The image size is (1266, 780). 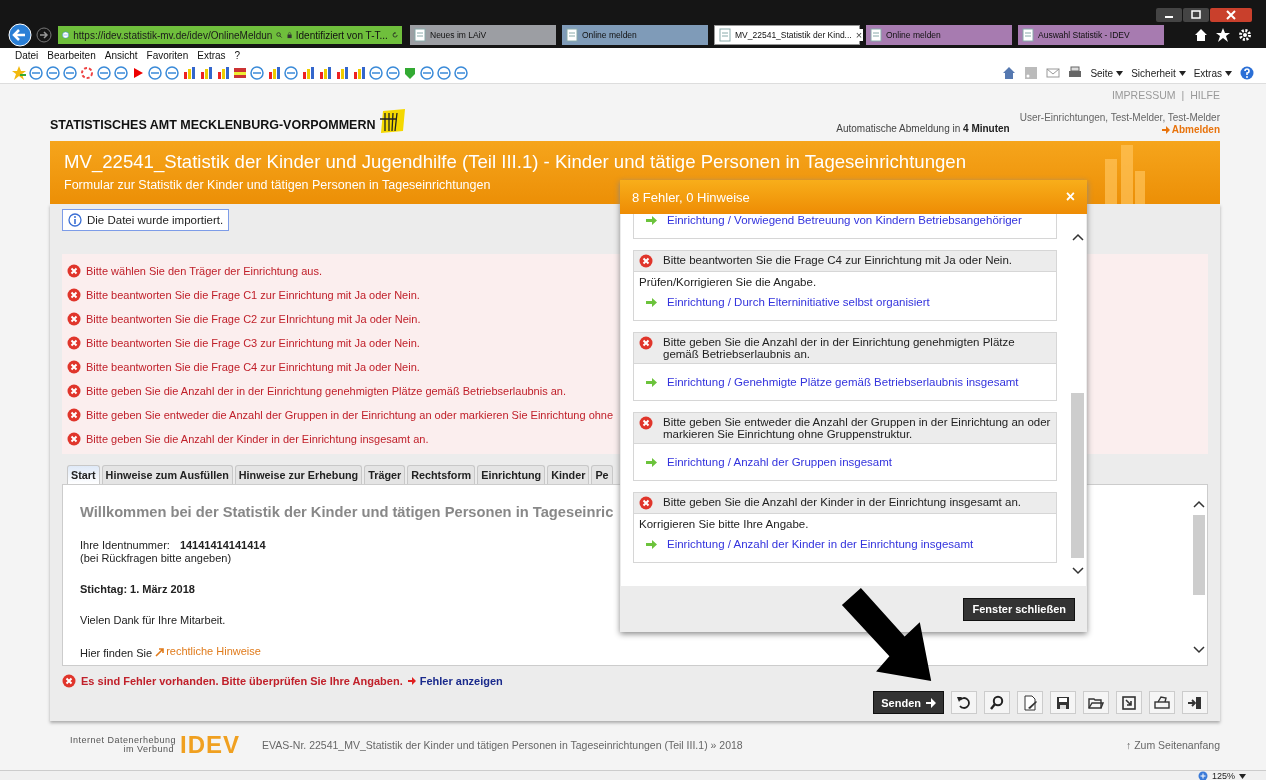 I want to click on legal-text: Hier finden Sie, so click(x=116, y=652).